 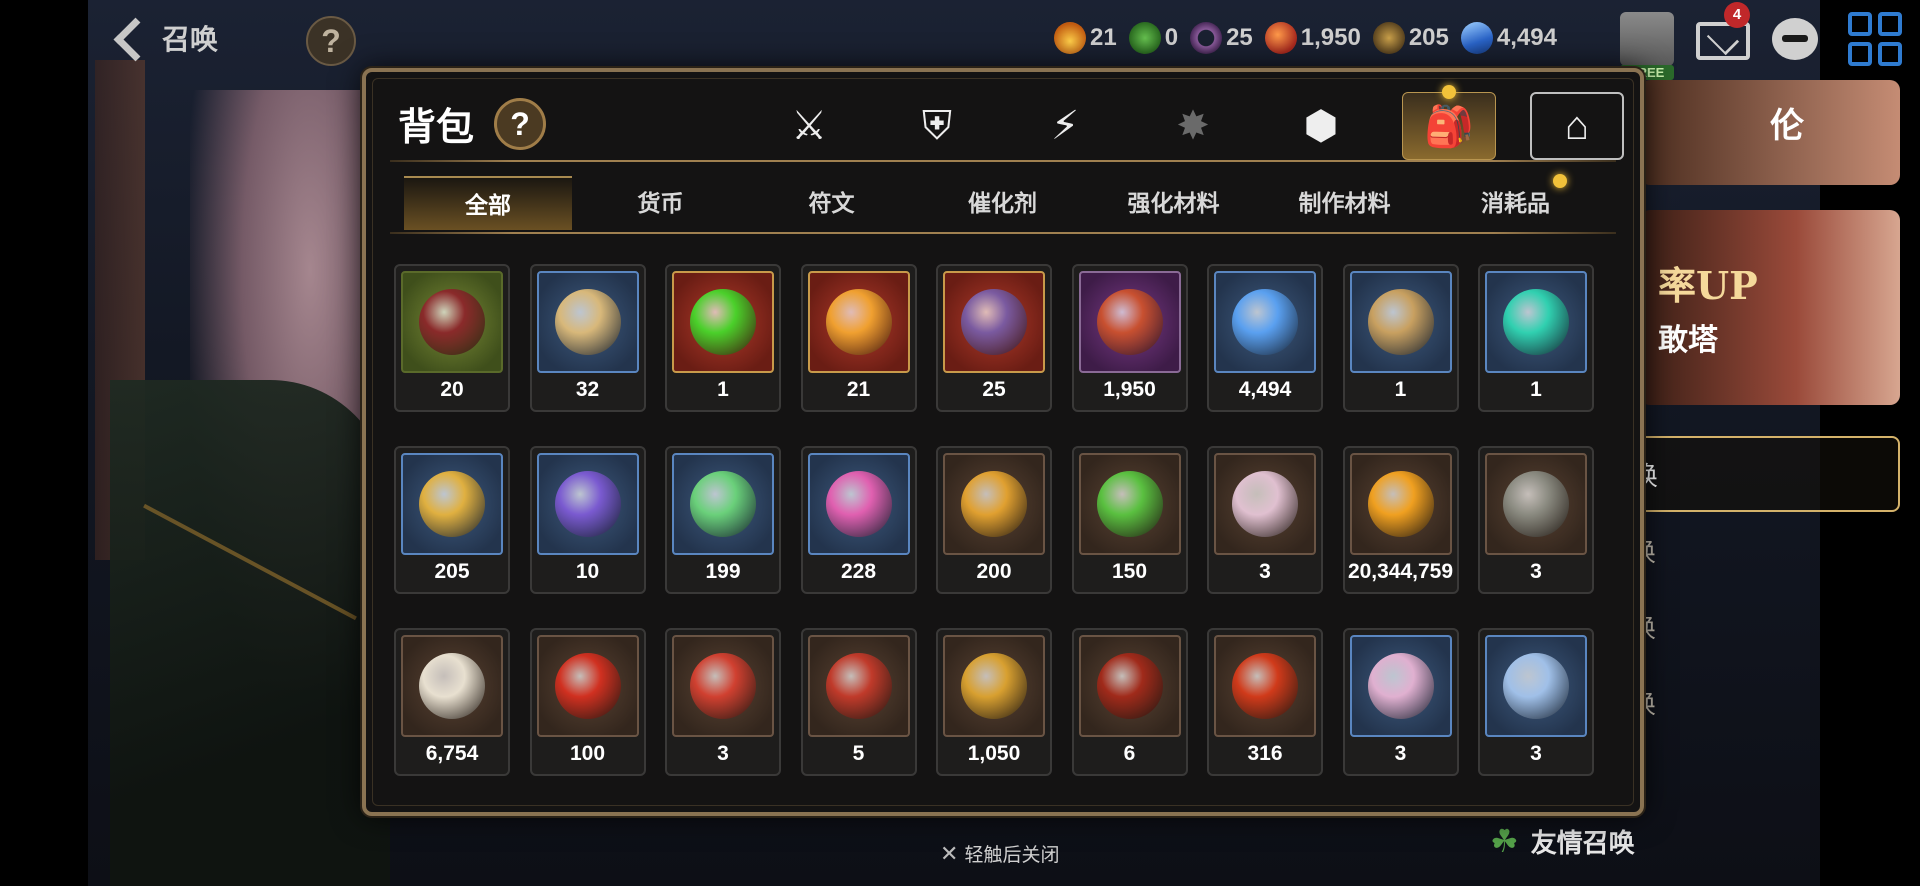 What do you see at coordinates (1221, 38) in the screenshot?
I see `currency-ring: 25` at bounding box center [1221, 38].